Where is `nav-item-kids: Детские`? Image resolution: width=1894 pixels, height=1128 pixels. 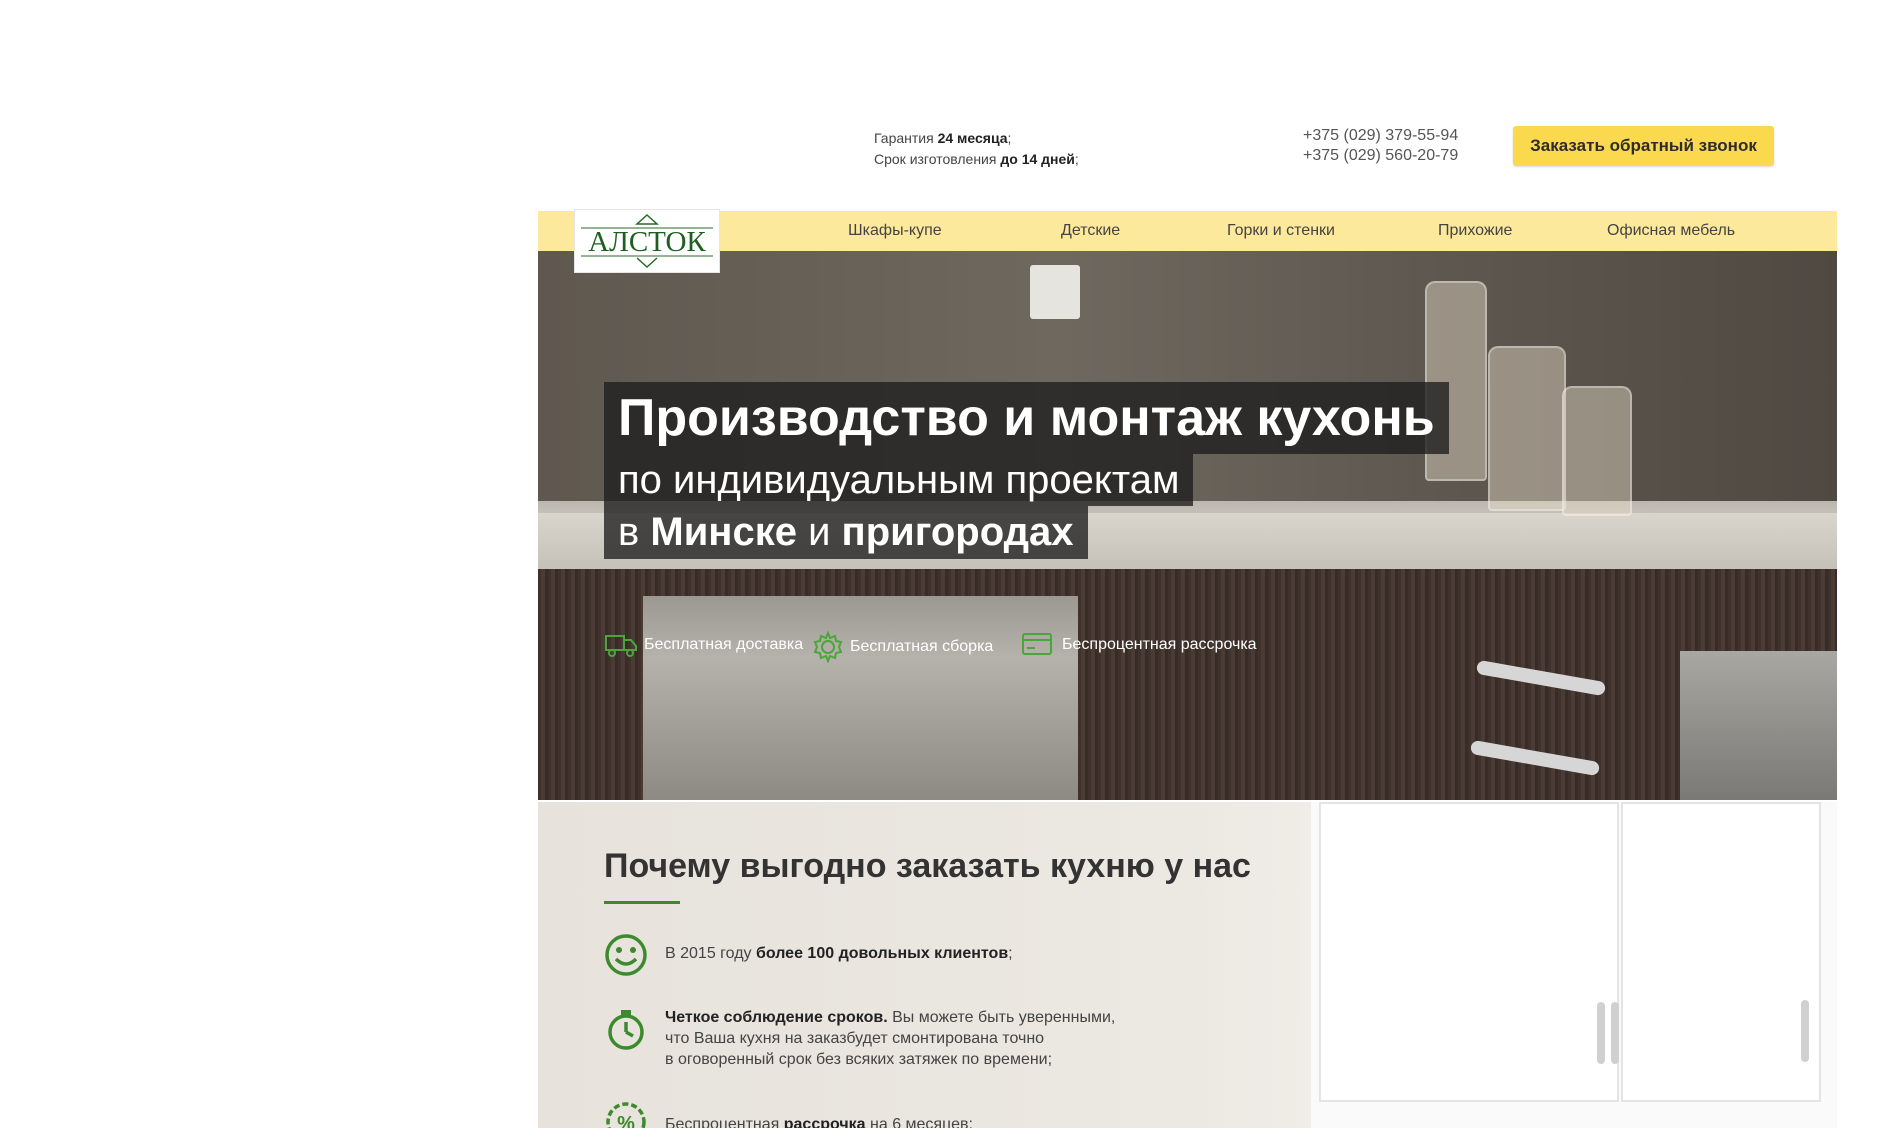 nav-item-kids: Детские is located at coordinates (1090, 231).